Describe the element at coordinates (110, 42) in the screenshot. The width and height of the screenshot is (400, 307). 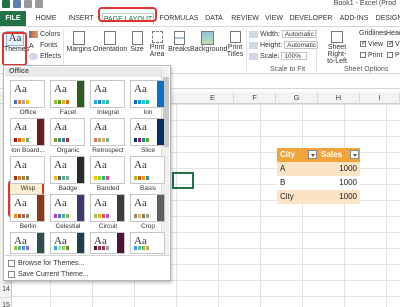
I see `orientation-button: Orientation` at that location.